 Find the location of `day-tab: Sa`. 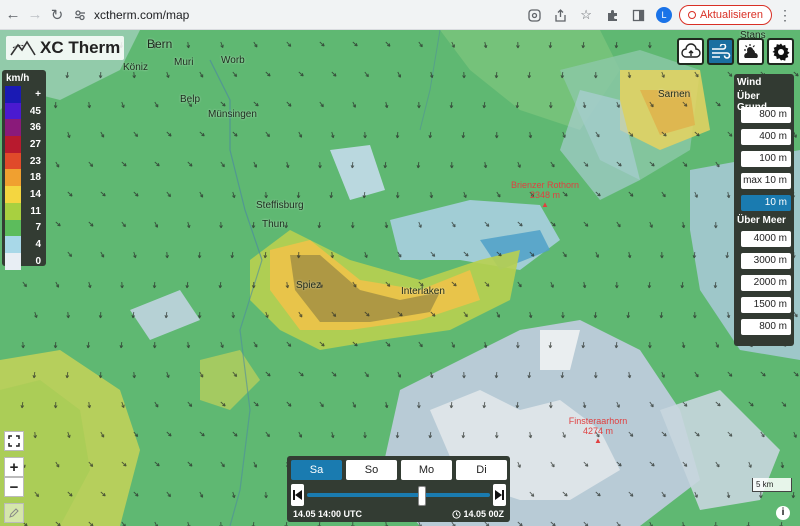

day-tab: Sa is located at coordinates (316, 470).